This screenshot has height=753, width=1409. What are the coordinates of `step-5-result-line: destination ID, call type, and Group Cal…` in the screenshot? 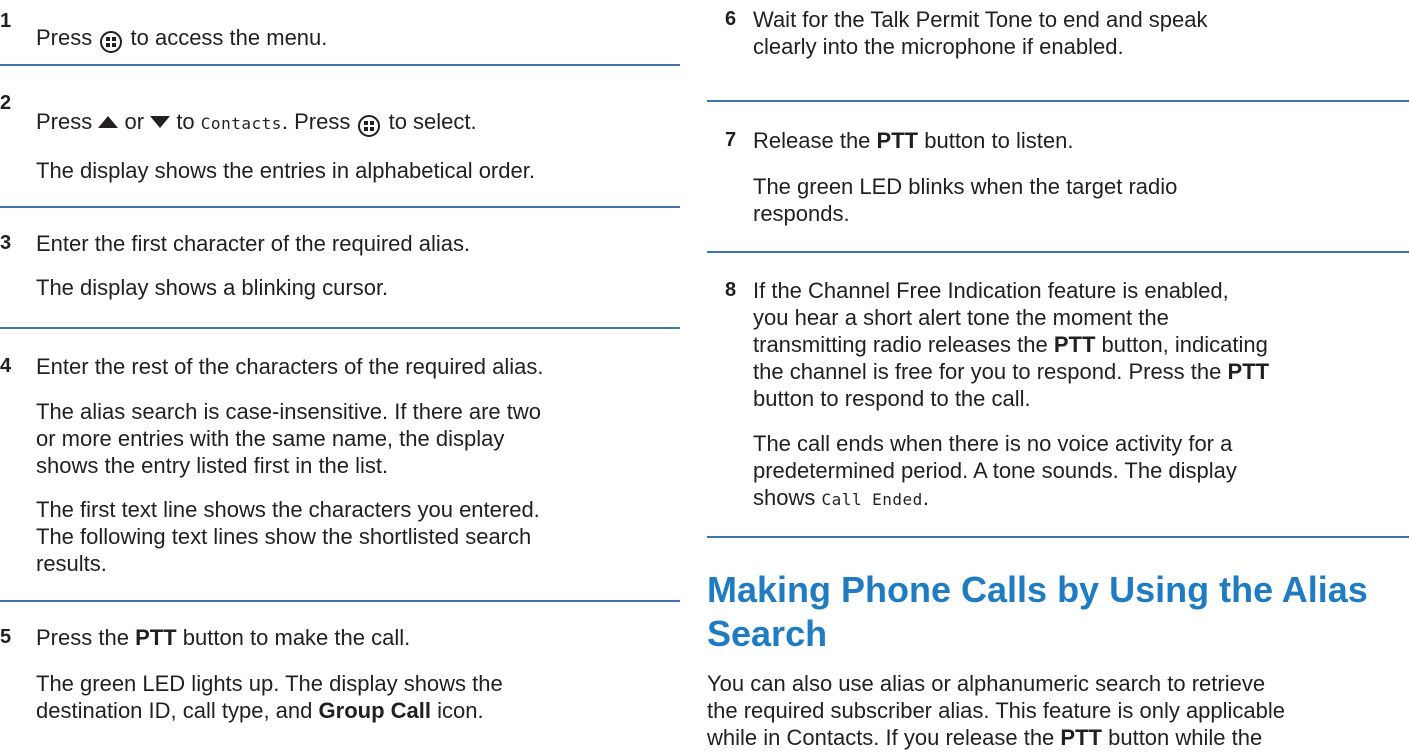 It's located at (260, 710).